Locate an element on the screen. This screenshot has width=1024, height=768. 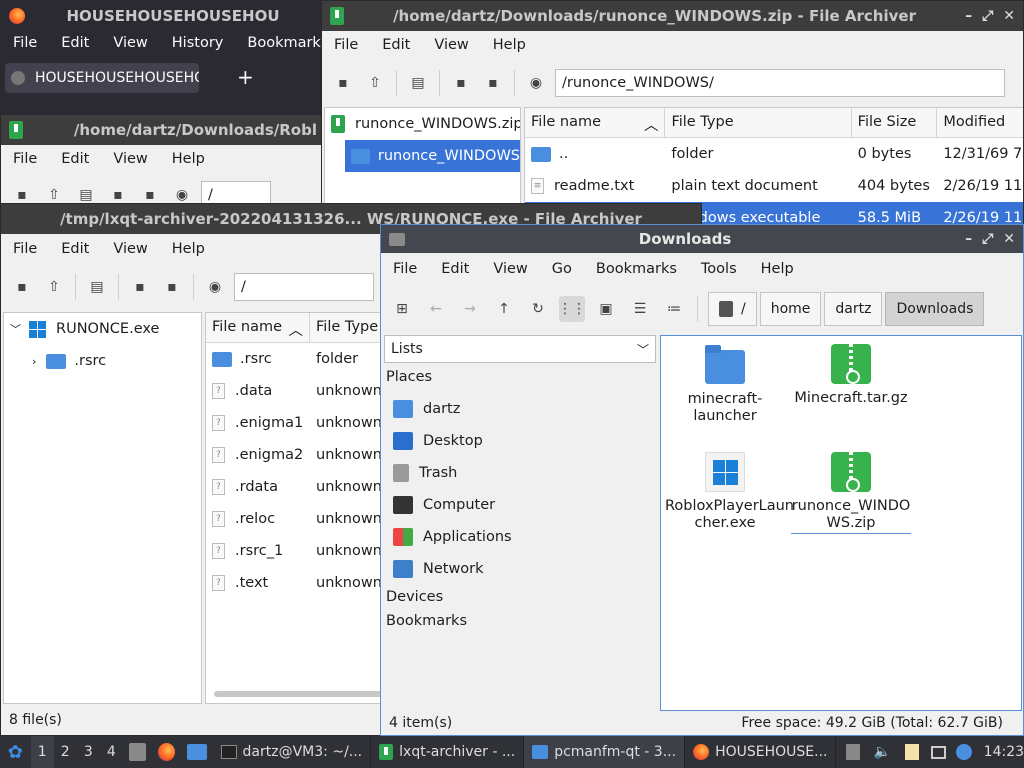
roblox-titlebar: /home/dartz/Downloads/Robl is located at coordinates (161, 130).